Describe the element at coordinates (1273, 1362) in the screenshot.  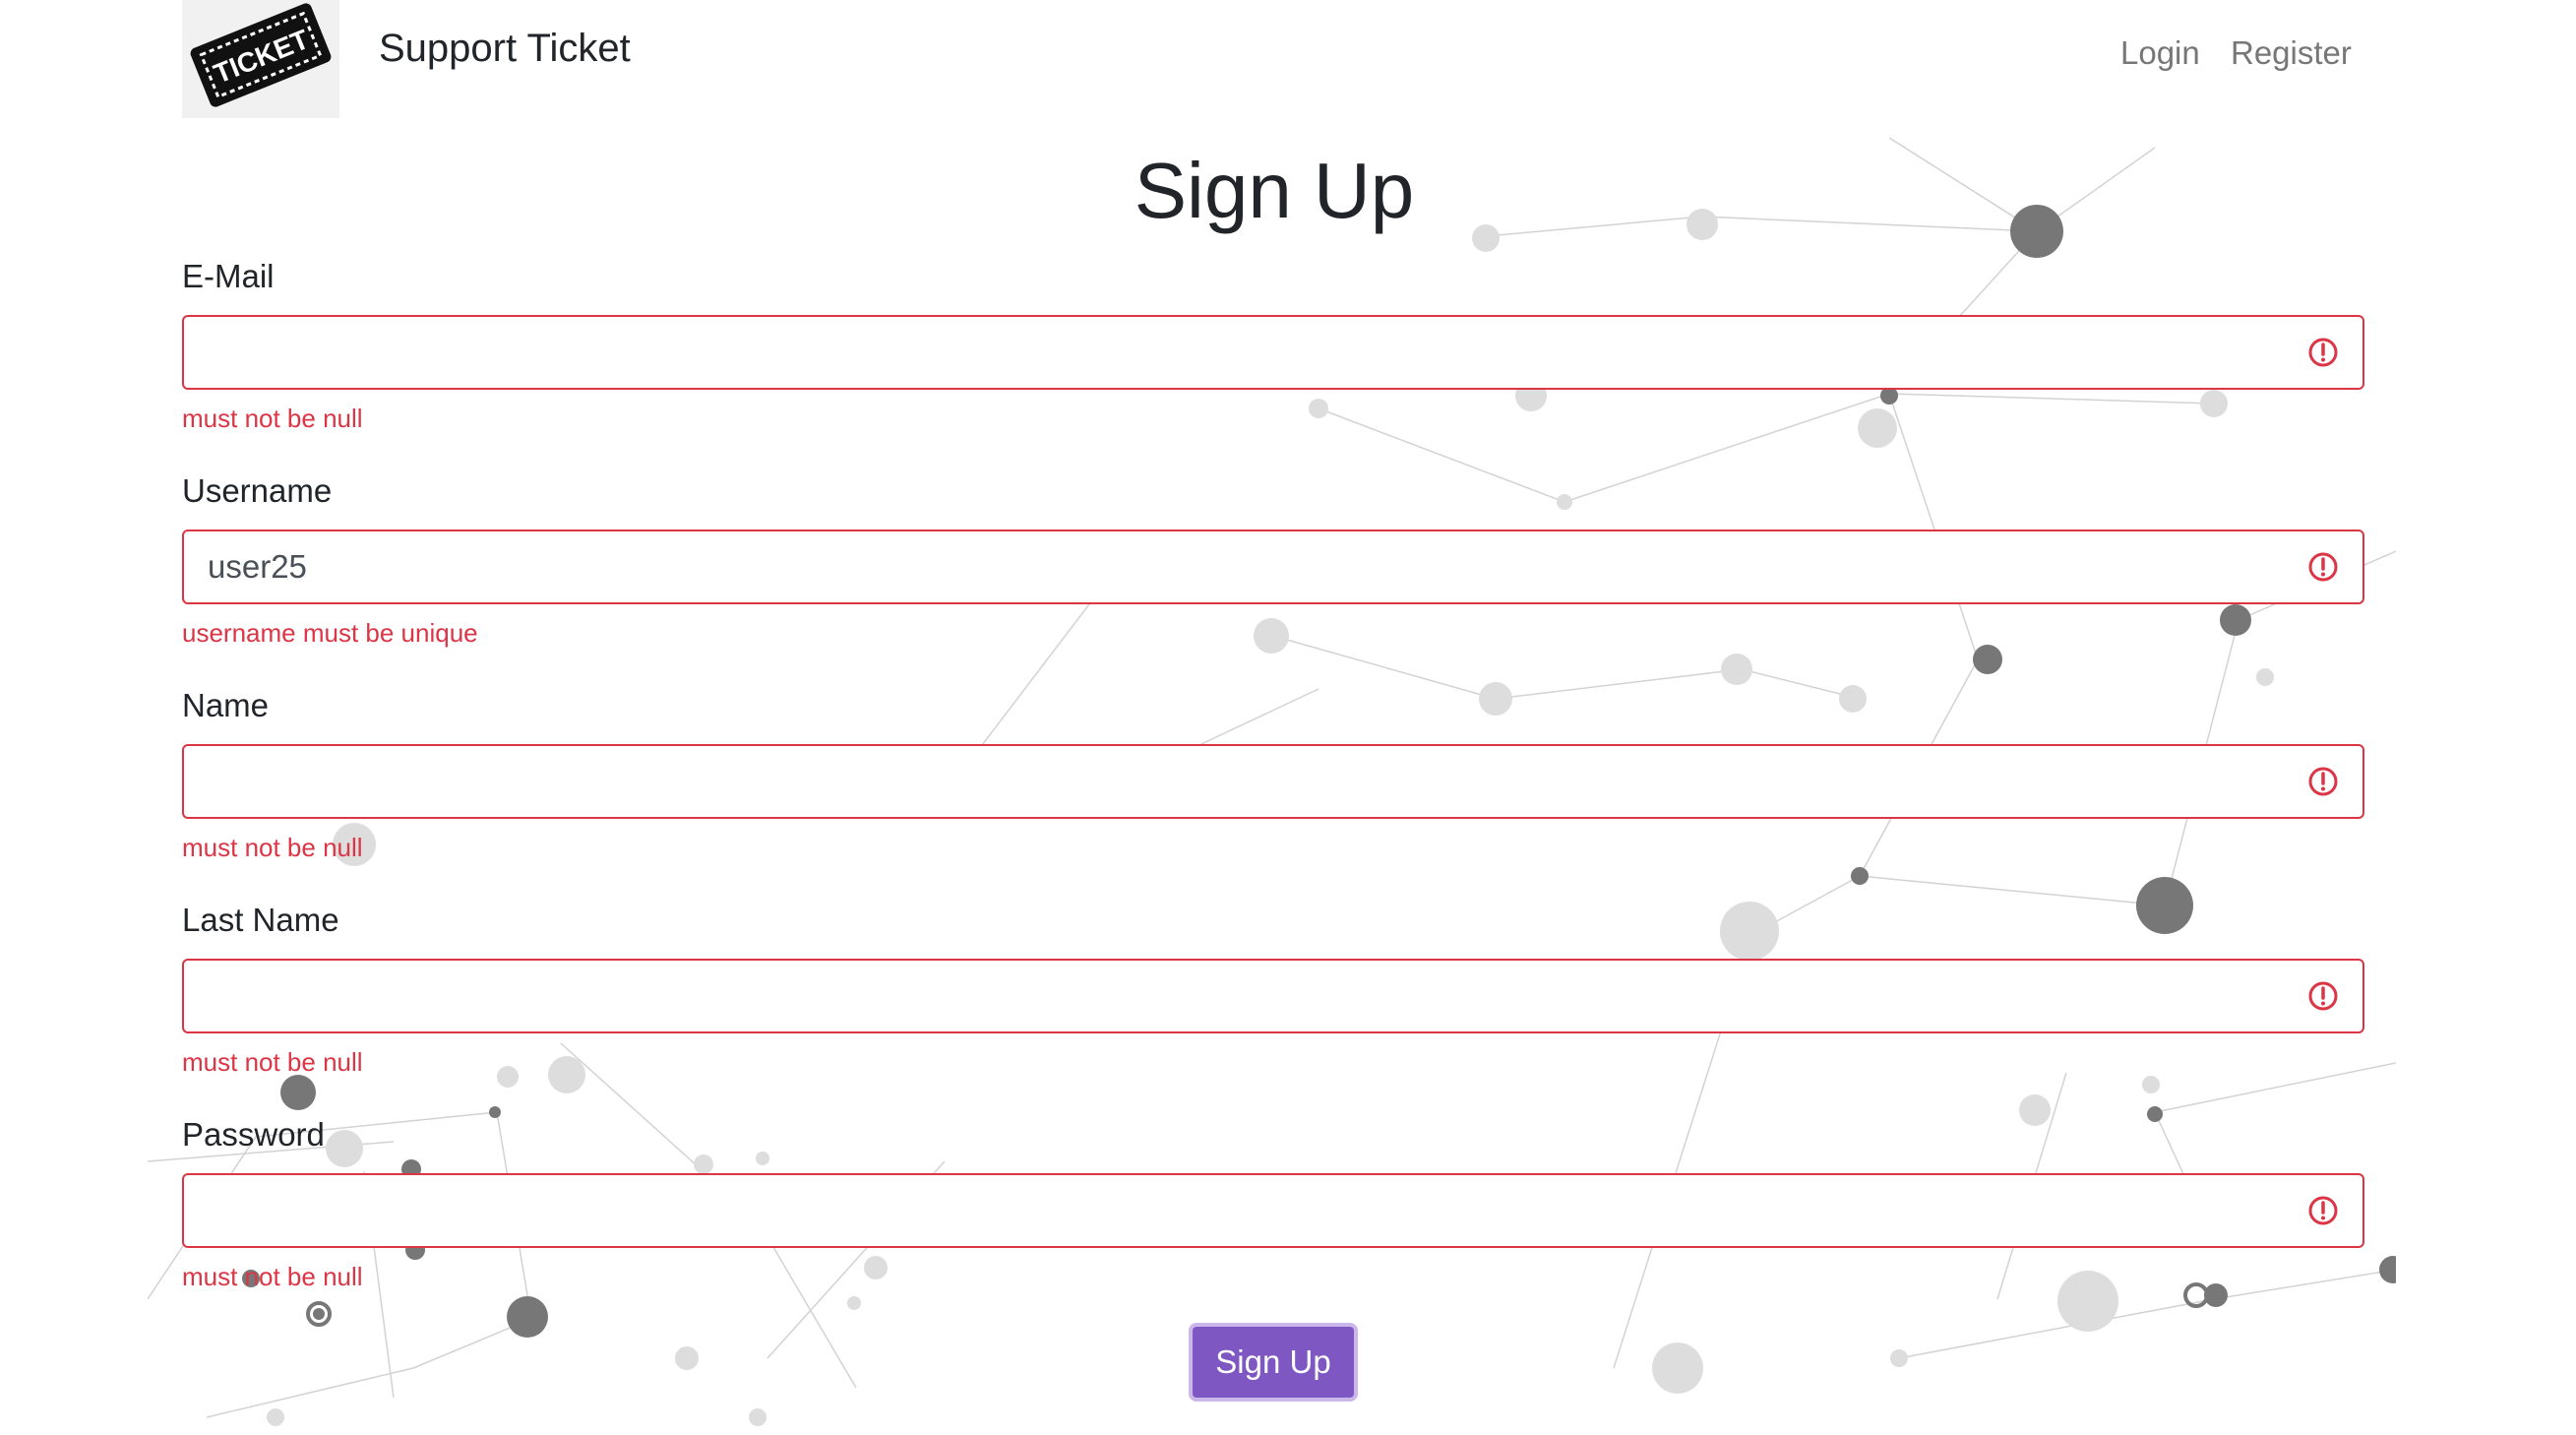
I see `sign-up-button: Sign Up` at that location.